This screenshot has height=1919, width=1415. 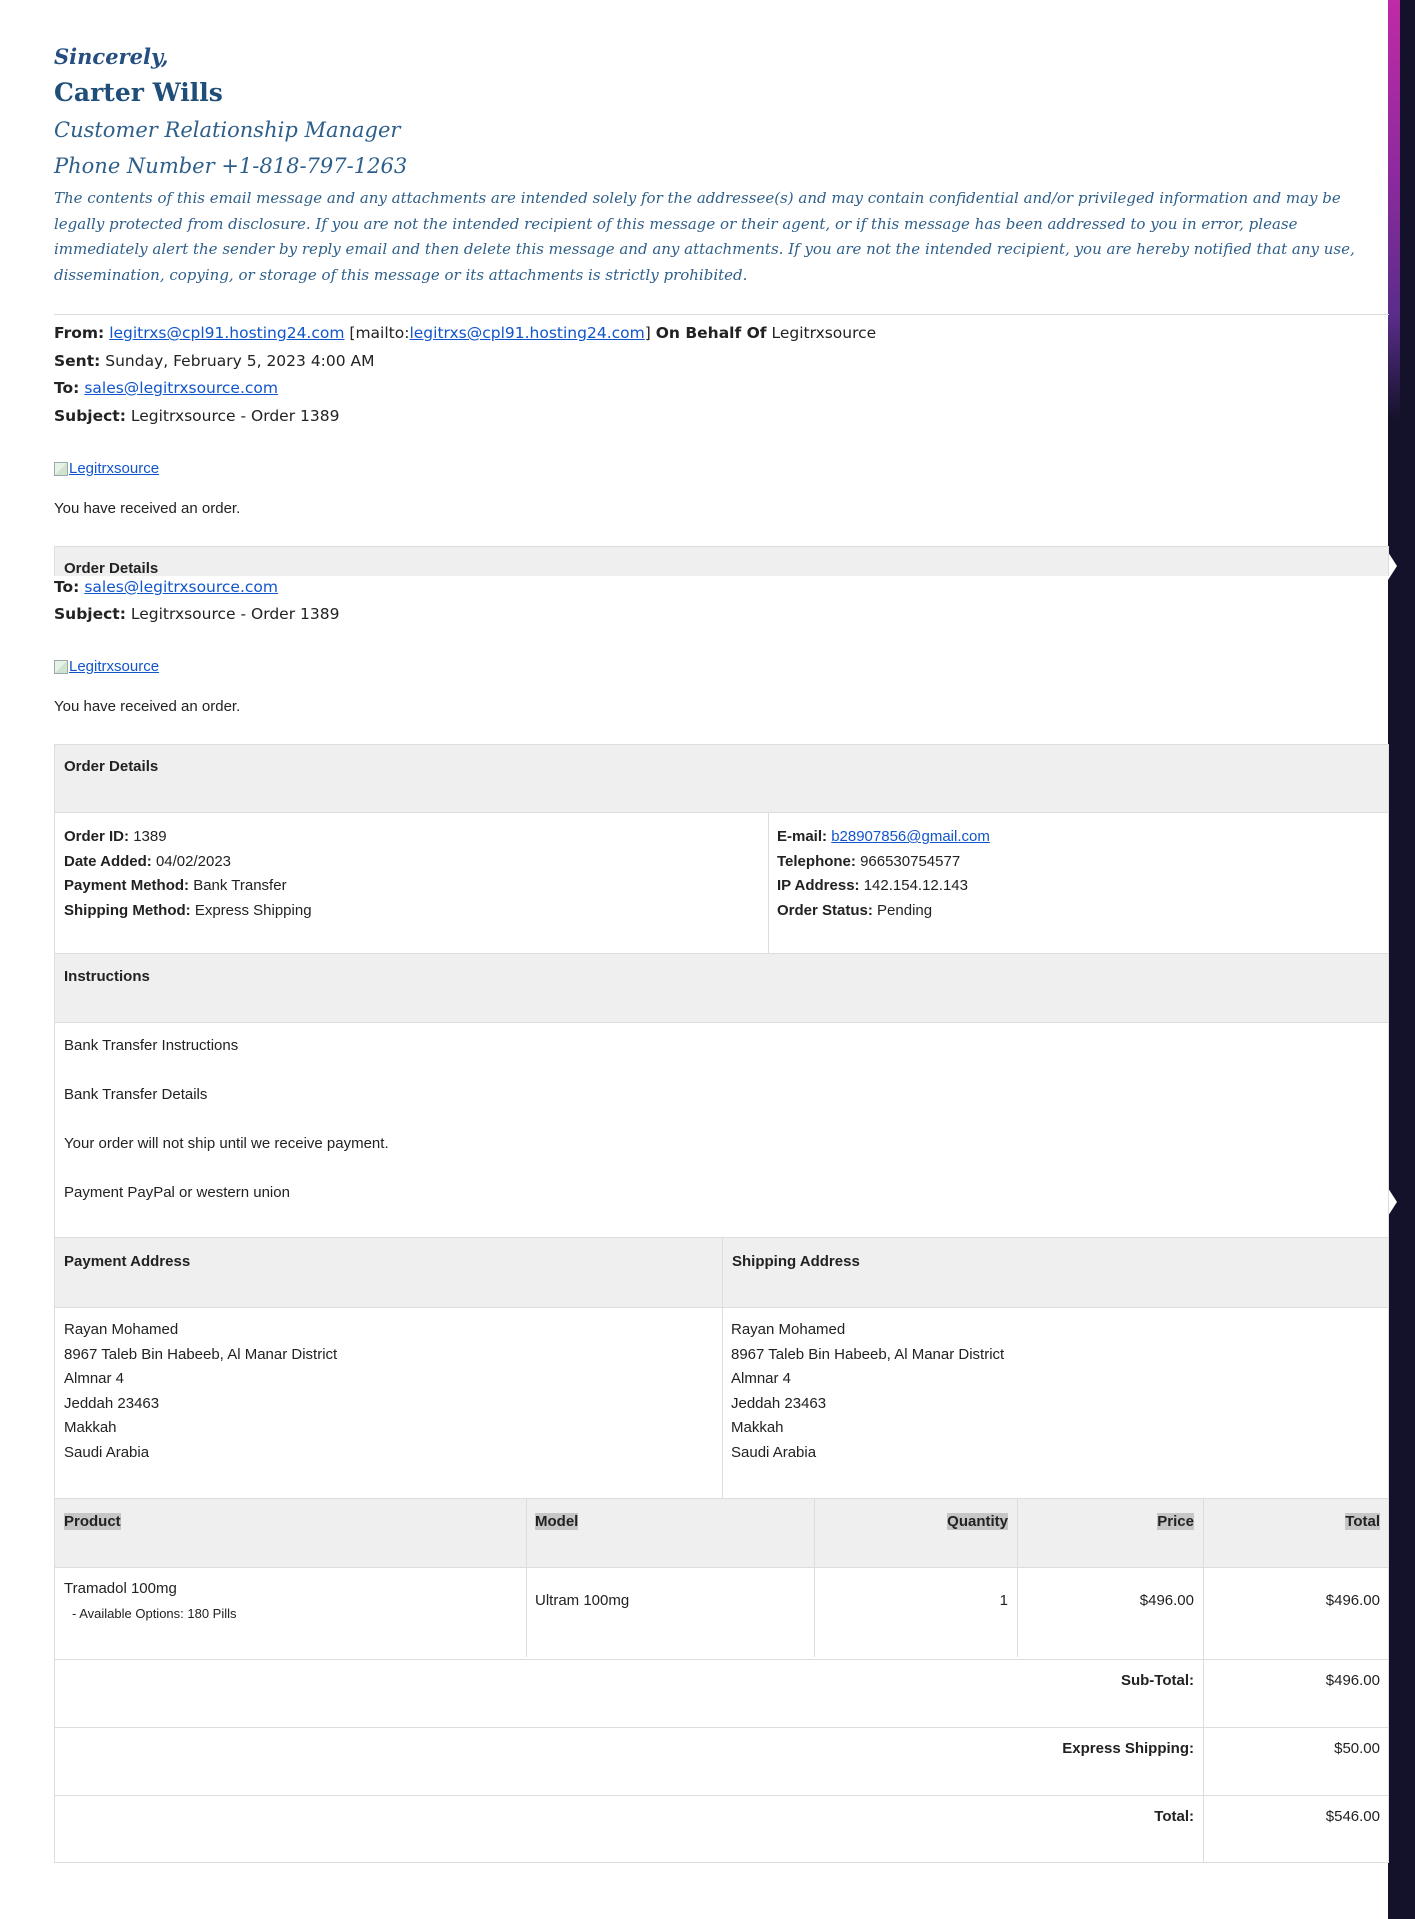 What do you see at coordinates (127, 885) in the screenshot?
I see `payment-method-label: Payment Method:` at bounding box center [127, 885].